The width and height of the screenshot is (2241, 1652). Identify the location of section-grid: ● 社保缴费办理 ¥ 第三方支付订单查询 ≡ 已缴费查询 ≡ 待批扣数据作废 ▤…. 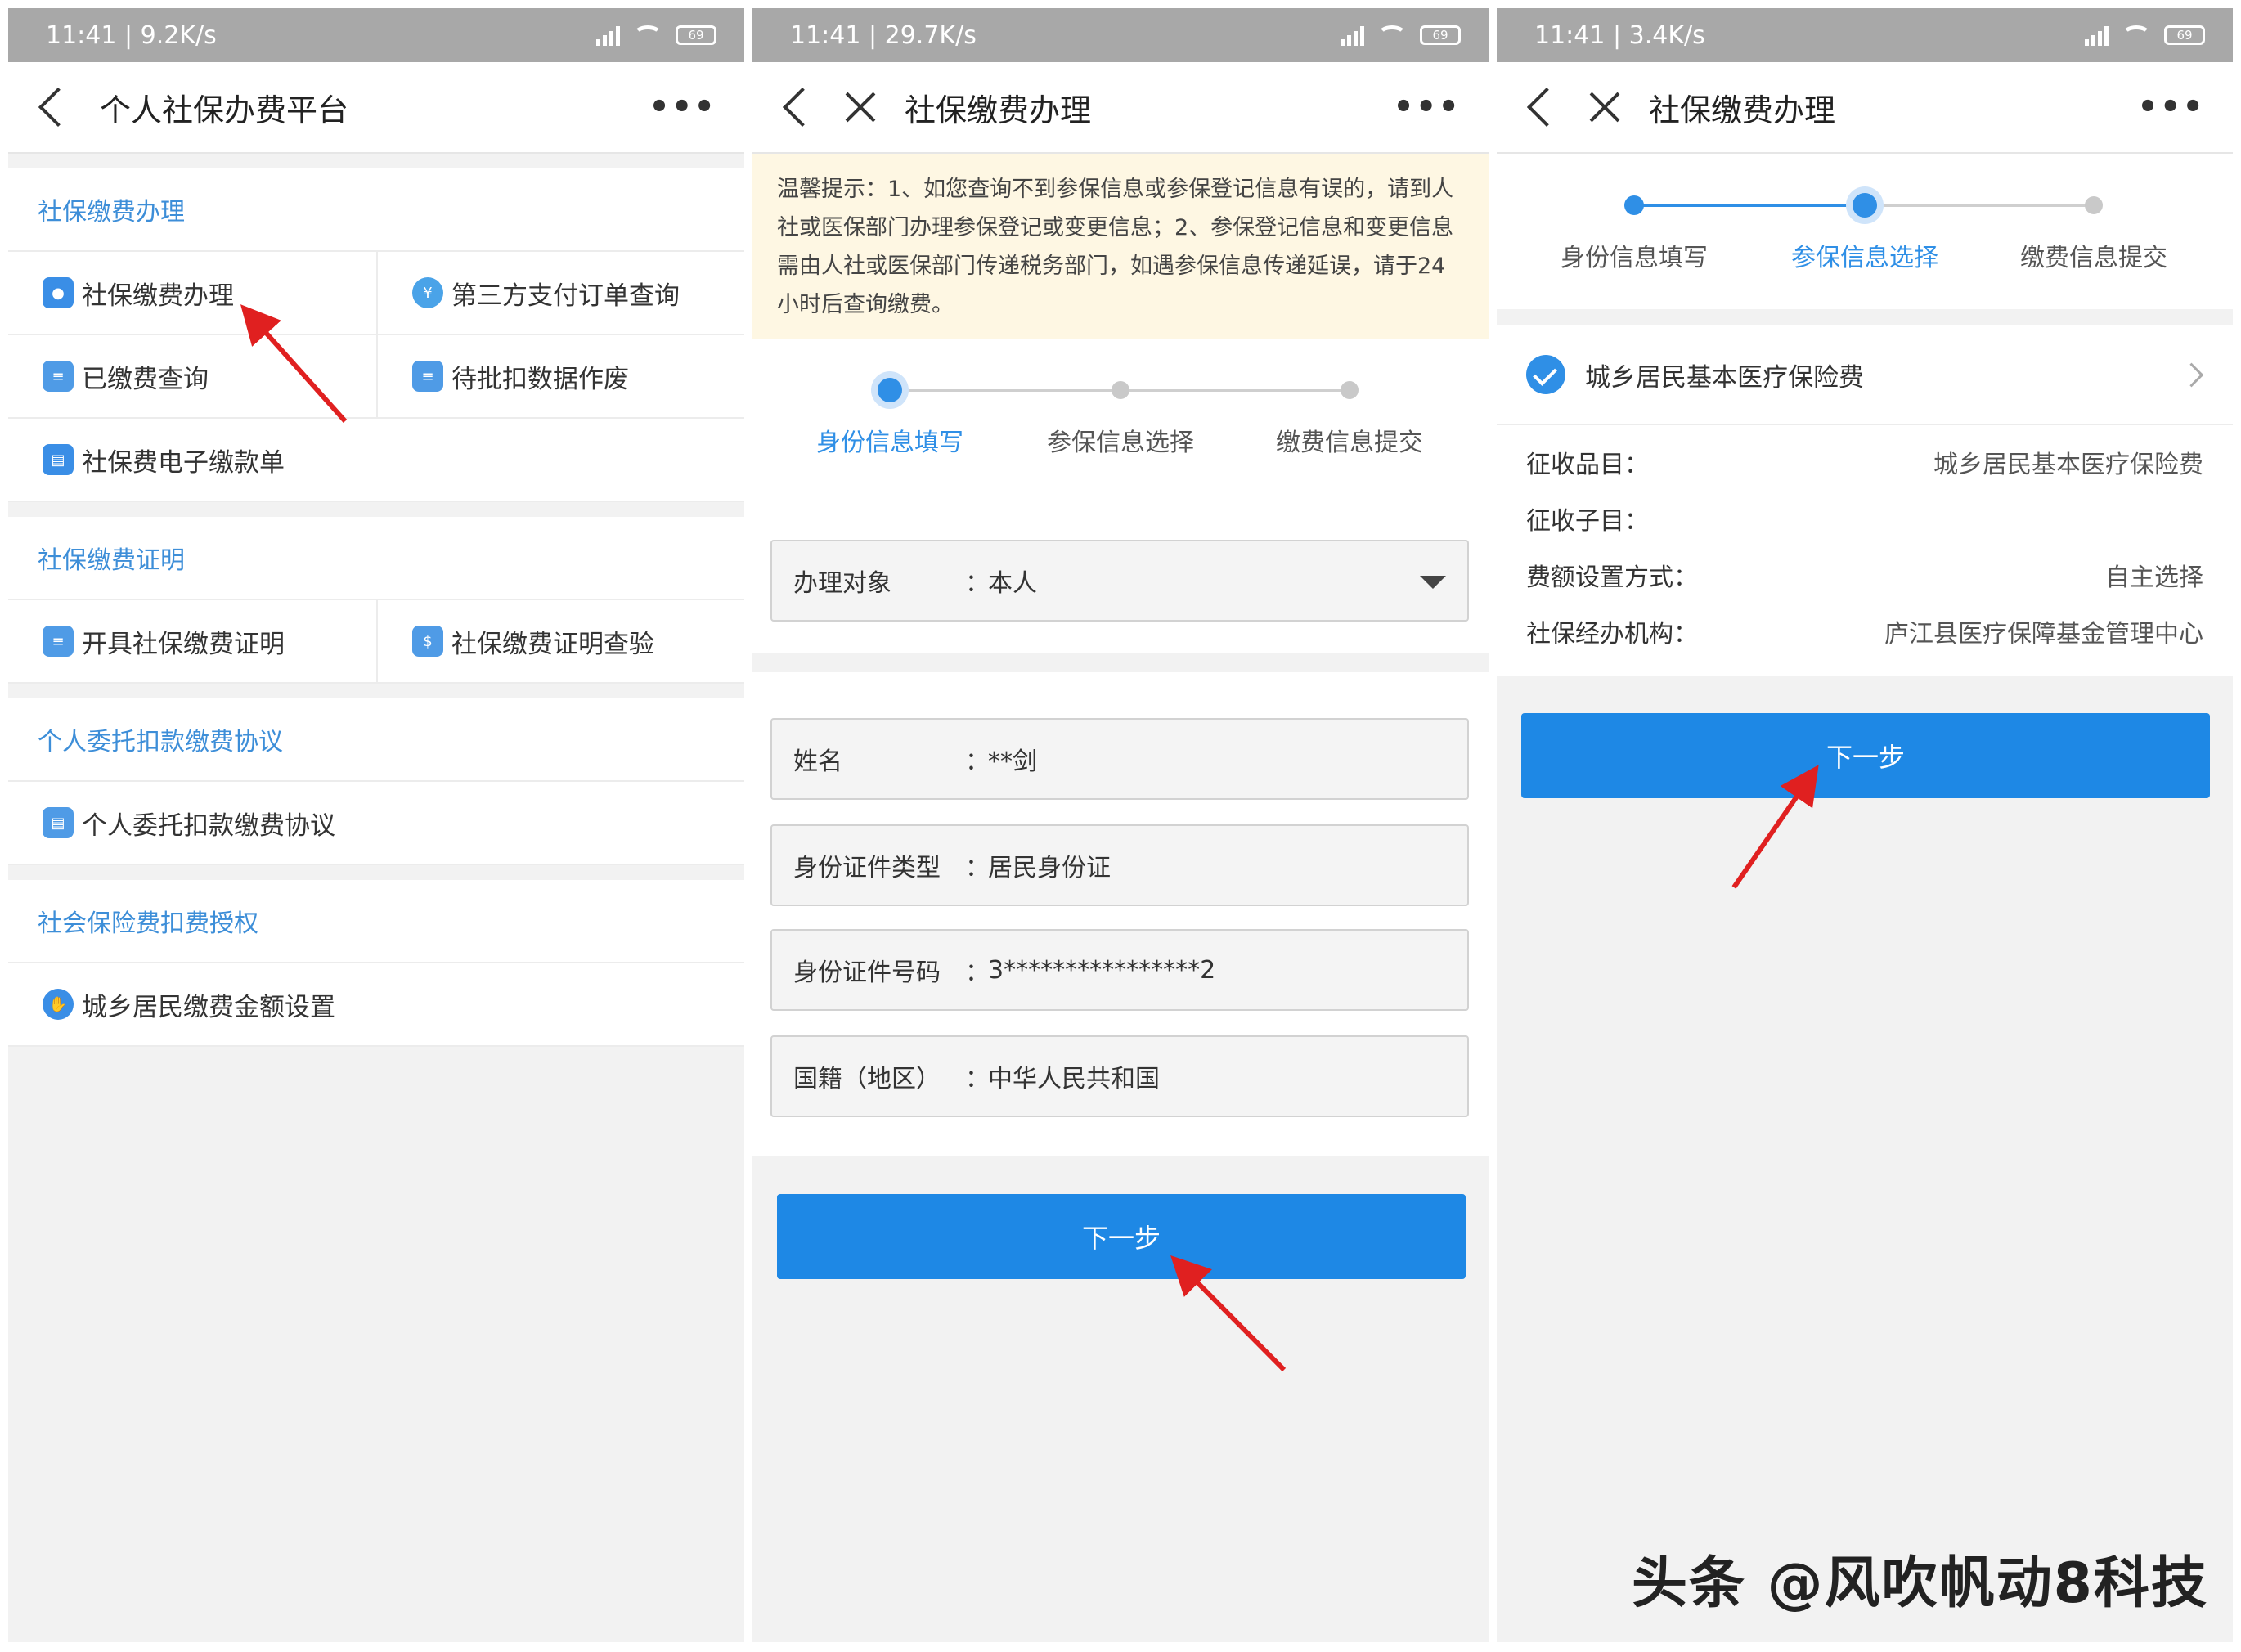
(376, 377).